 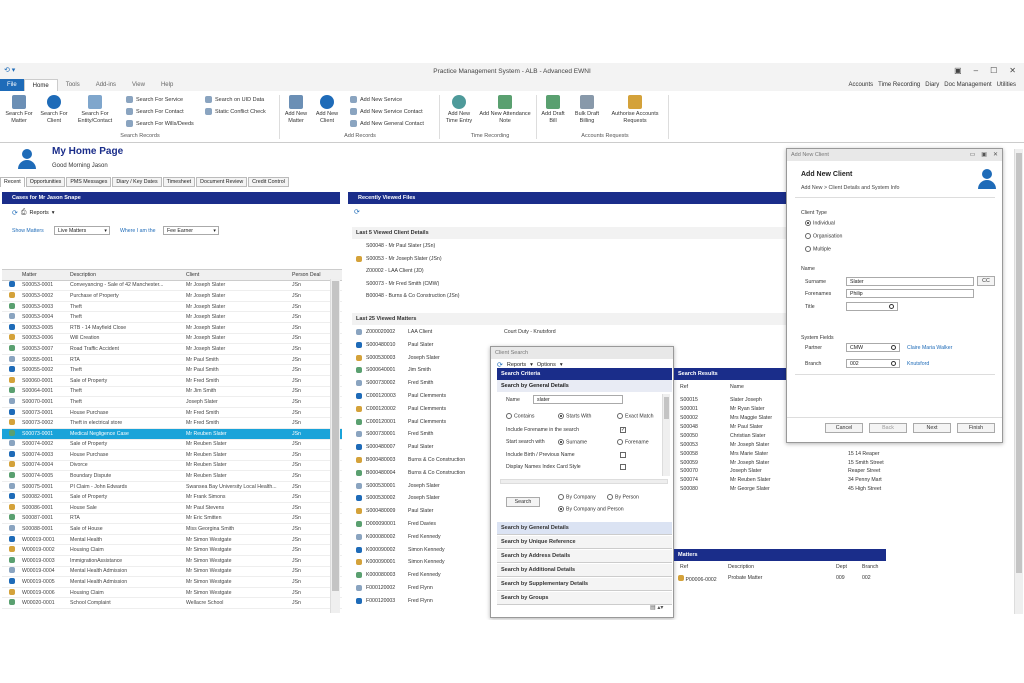 What do you see at coordinates (390, 271) in the screenshot?
I see `recent-client-item: Z00002 - LAA Client (JD)` at bounding box center [390, 271].